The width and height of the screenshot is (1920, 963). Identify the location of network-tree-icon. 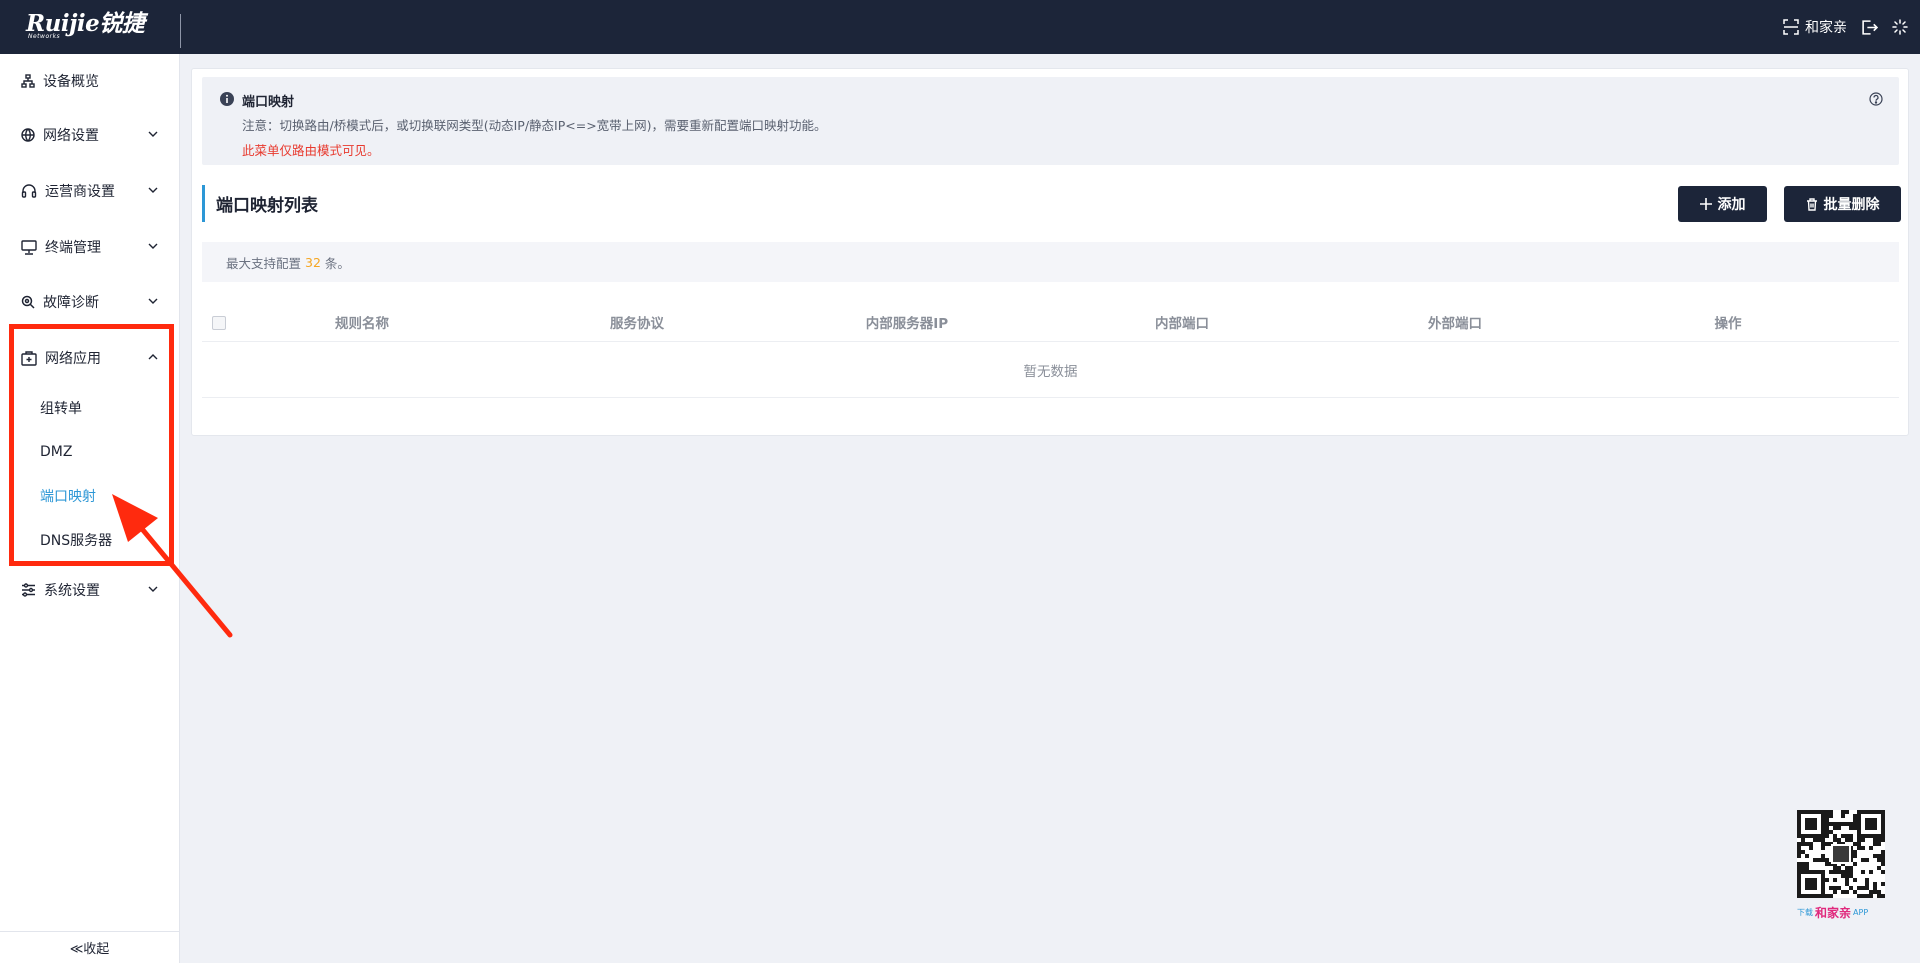
(28, 81).